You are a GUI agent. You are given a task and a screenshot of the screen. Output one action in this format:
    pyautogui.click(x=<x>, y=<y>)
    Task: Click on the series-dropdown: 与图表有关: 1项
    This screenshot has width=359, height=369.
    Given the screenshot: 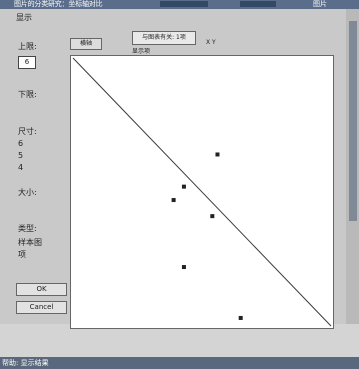 What is the action you would take?
    pyautogui.click(x=164, y=38)
    